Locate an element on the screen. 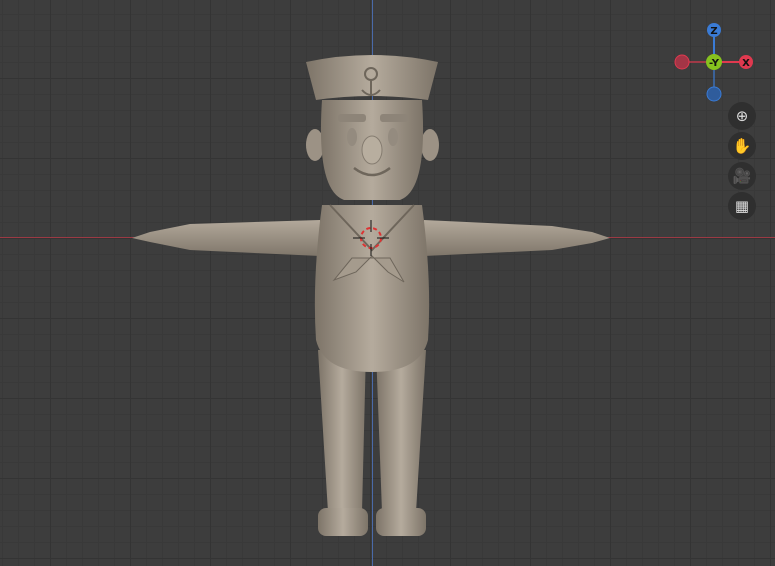 The image size is (775, 566). neg-z-axis-handle is located at coordinates (714, 94).